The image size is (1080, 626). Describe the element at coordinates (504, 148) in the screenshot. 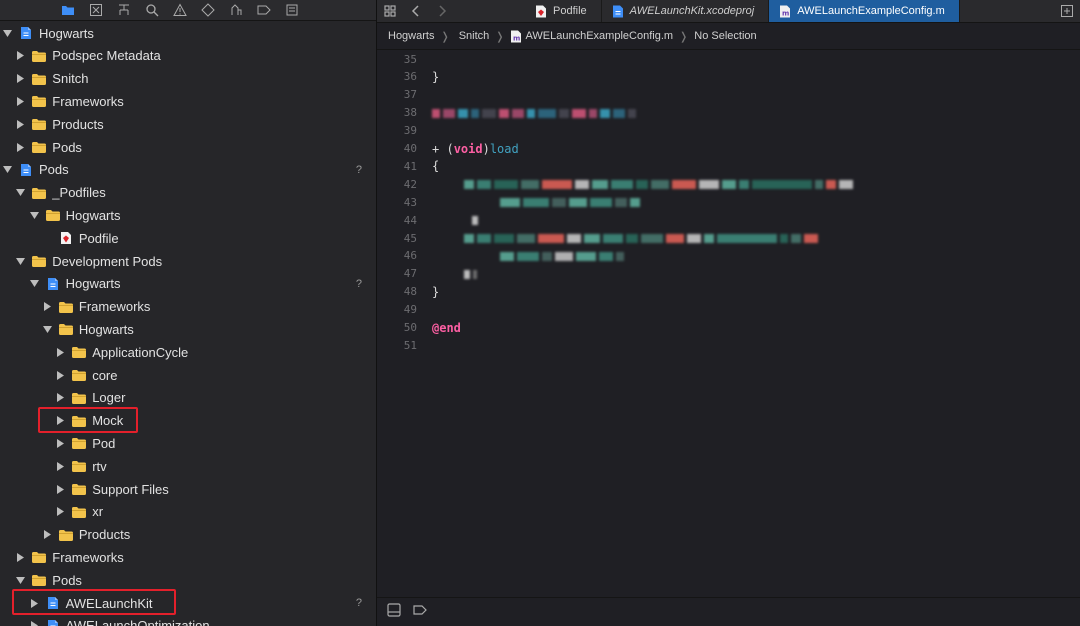

I see `method-name-token: load` at that location.